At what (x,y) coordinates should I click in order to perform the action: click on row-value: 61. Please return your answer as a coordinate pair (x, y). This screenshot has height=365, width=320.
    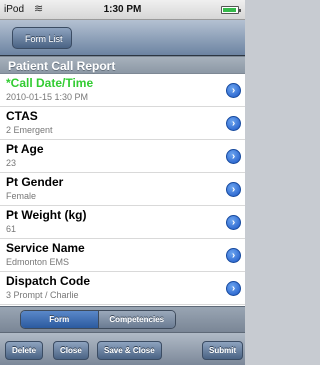
    Looking at the image, I should click on (11, 229).